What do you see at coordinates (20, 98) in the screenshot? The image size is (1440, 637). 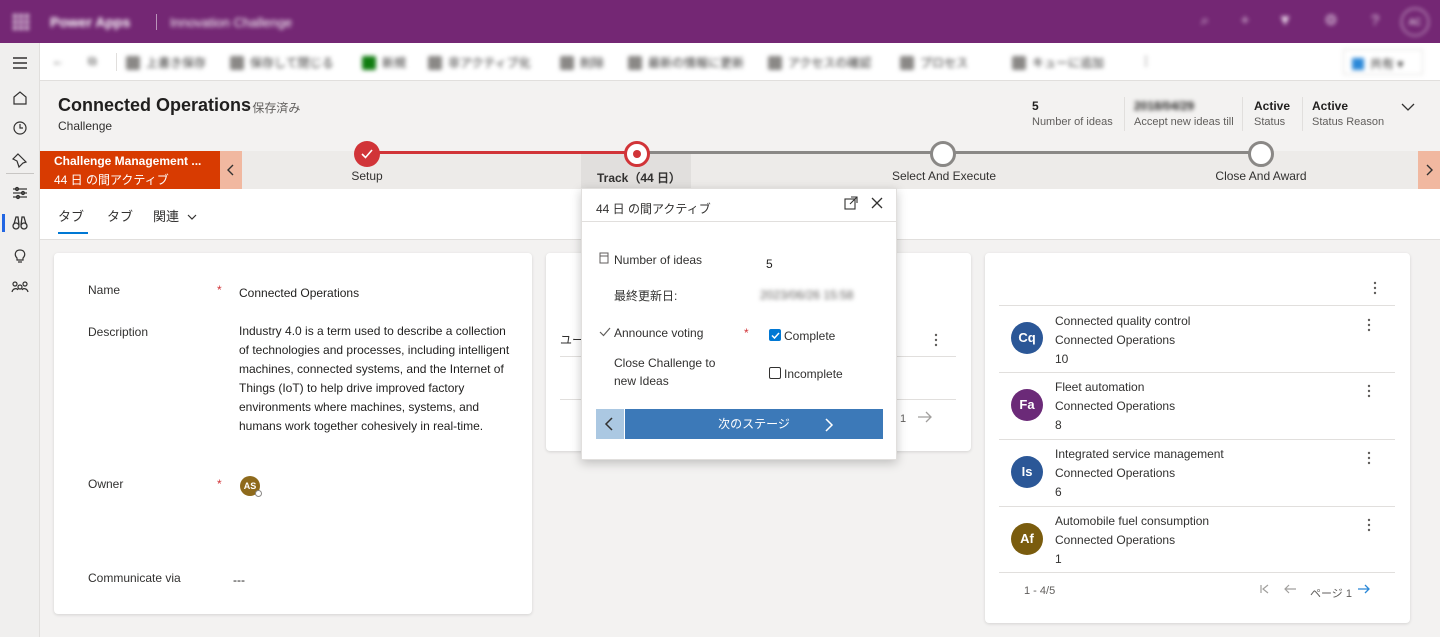 I see `home-icon` at bounding box center [20, 98].